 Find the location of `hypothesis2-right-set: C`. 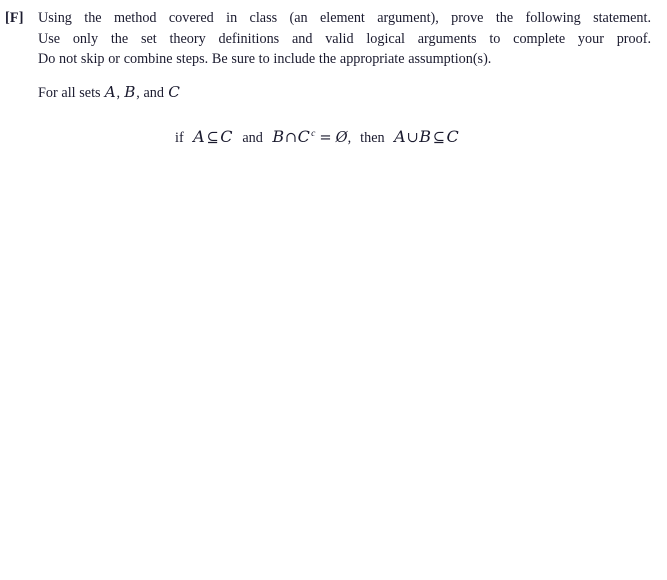

hypothesis2-right-set: C is located at coordinates (304, 136).